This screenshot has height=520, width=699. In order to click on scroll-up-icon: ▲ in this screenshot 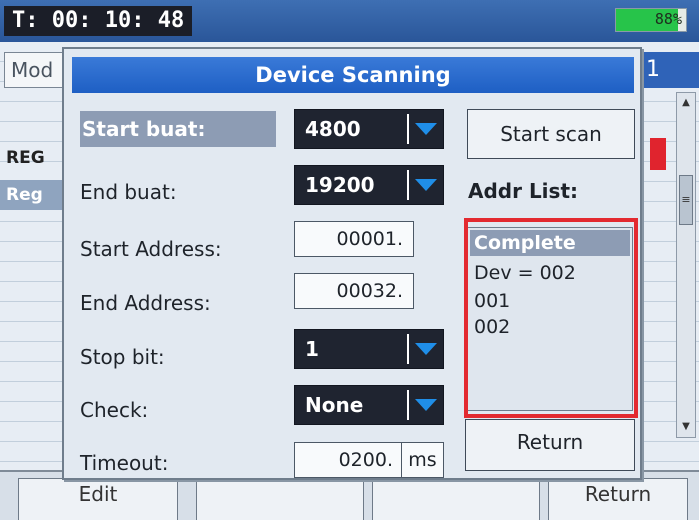, I will do `click(686, 103)`.